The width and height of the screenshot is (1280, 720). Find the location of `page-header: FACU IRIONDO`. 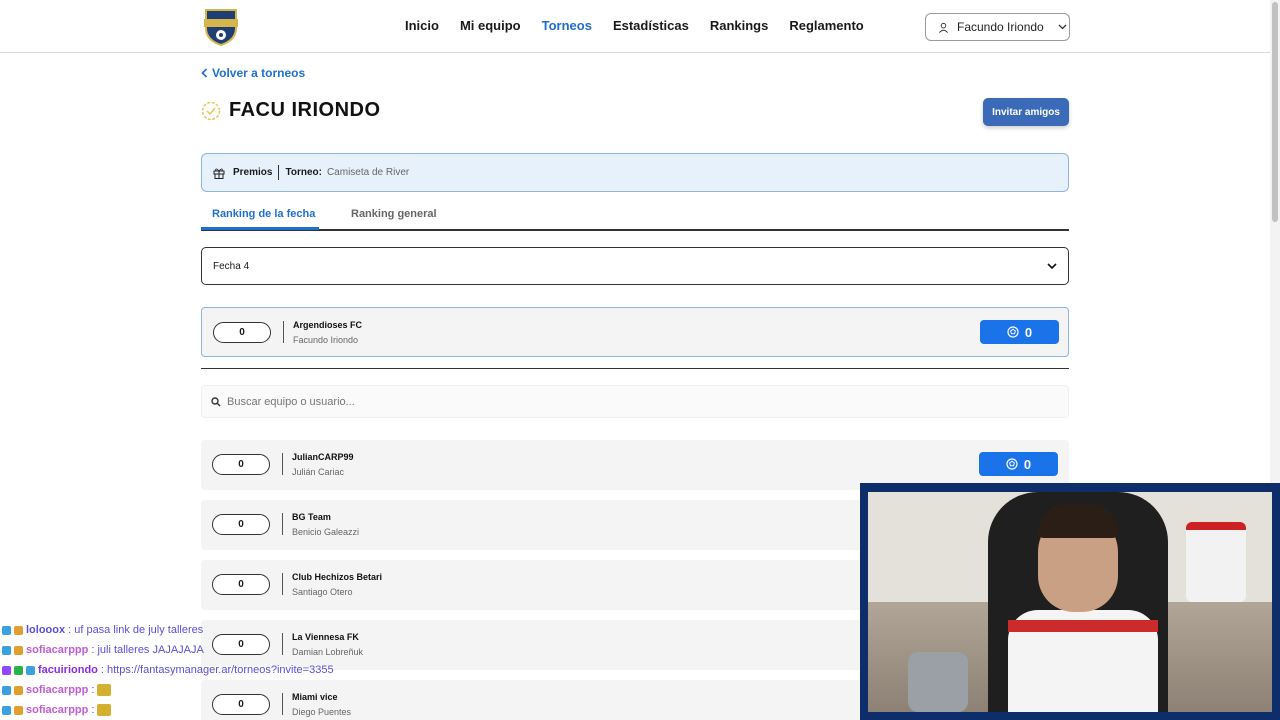

page-header: FACU IRIONDO is located at coordinates (291, 110).